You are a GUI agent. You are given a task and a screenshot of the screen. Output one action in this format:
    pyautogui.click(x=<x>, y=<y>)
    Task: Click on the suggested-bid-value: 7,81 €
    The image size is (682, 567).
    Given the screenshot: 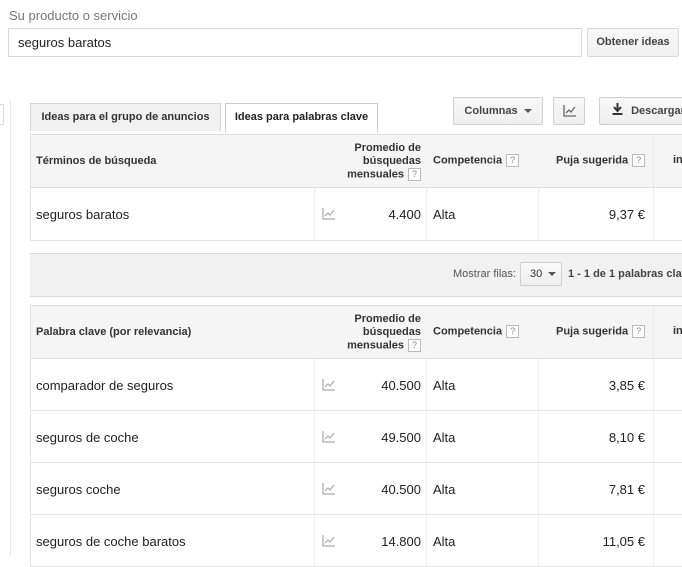 What is the action you would take?
    pyautogui.click(x=626, y=489)
    